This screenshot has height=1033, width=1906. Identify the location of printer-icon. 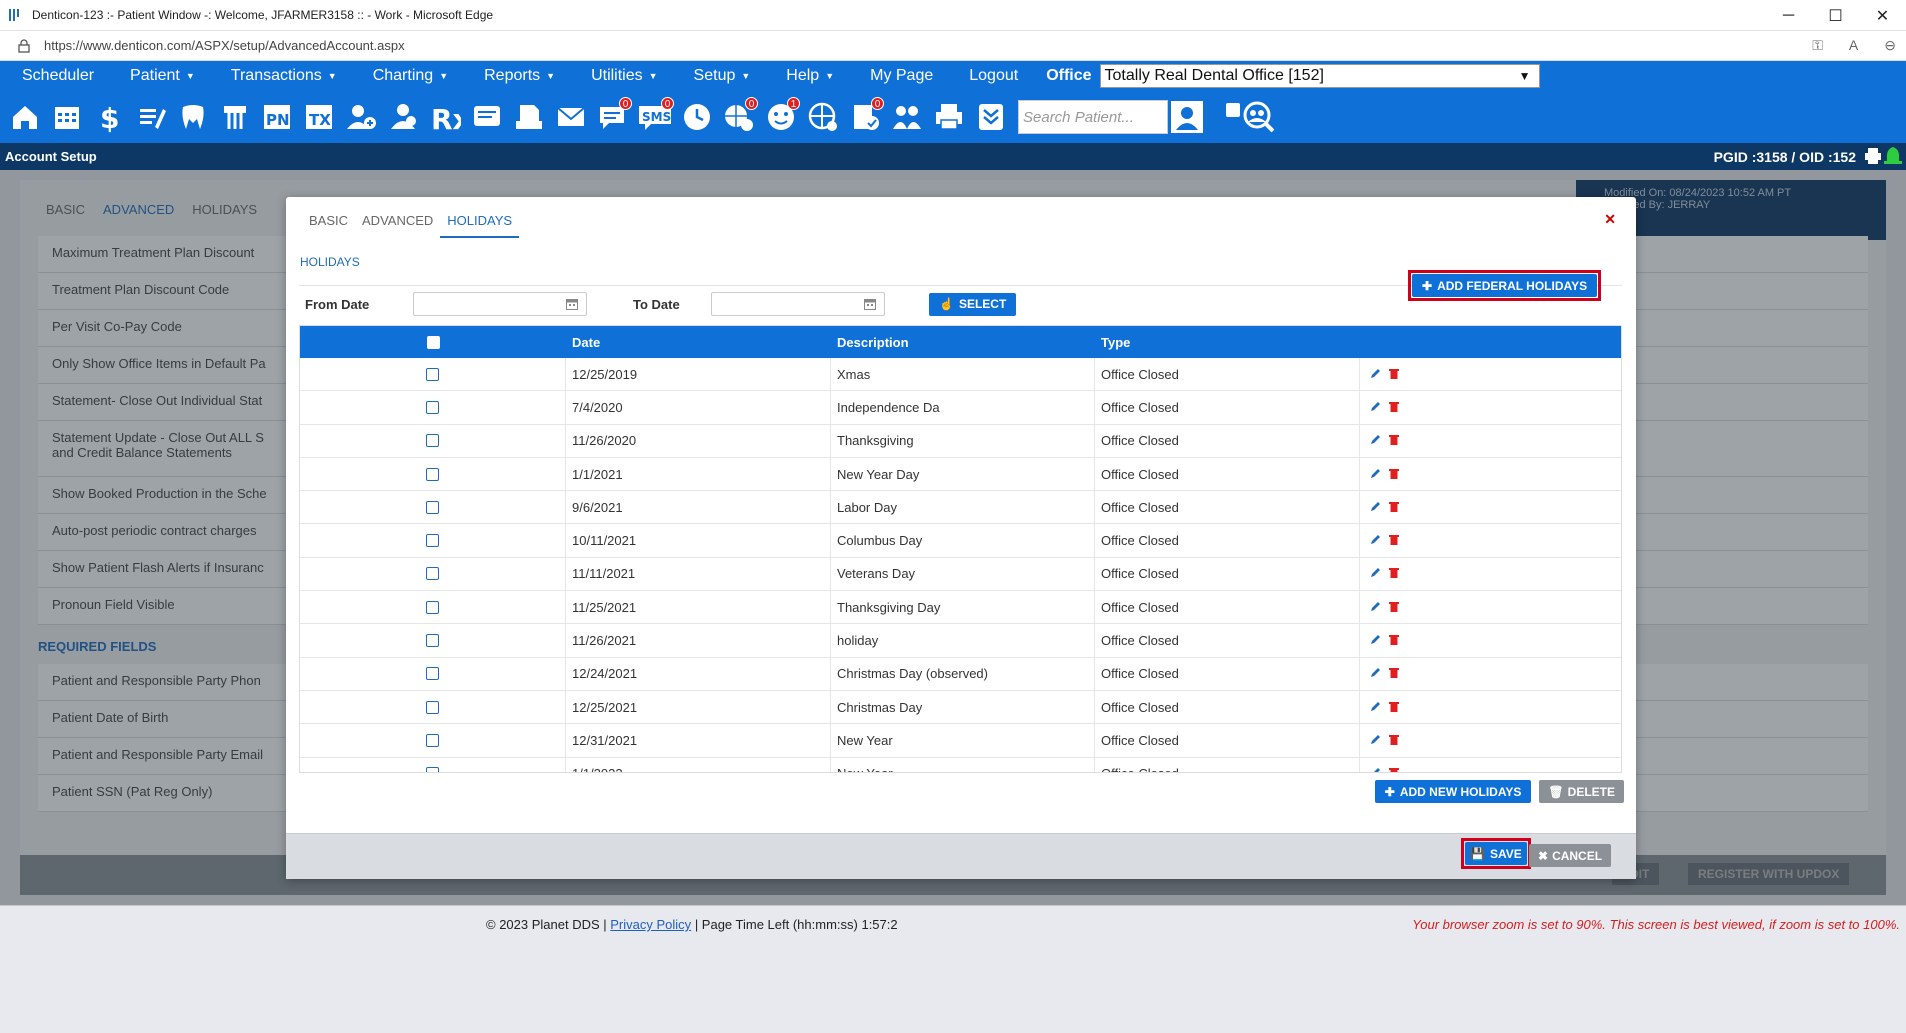
(949, 117).